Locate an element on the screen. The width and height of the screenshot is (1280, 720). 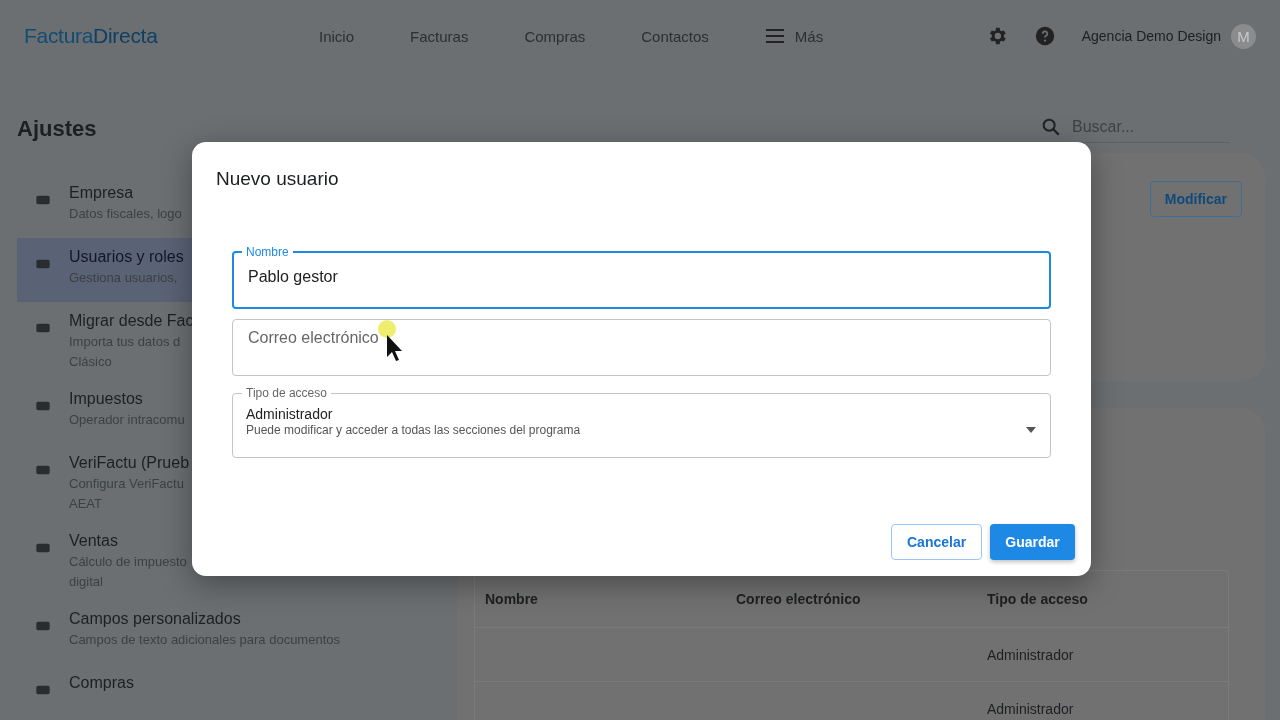
item-title: VeriFactu (Prueb is located at coordinates (129, 463).